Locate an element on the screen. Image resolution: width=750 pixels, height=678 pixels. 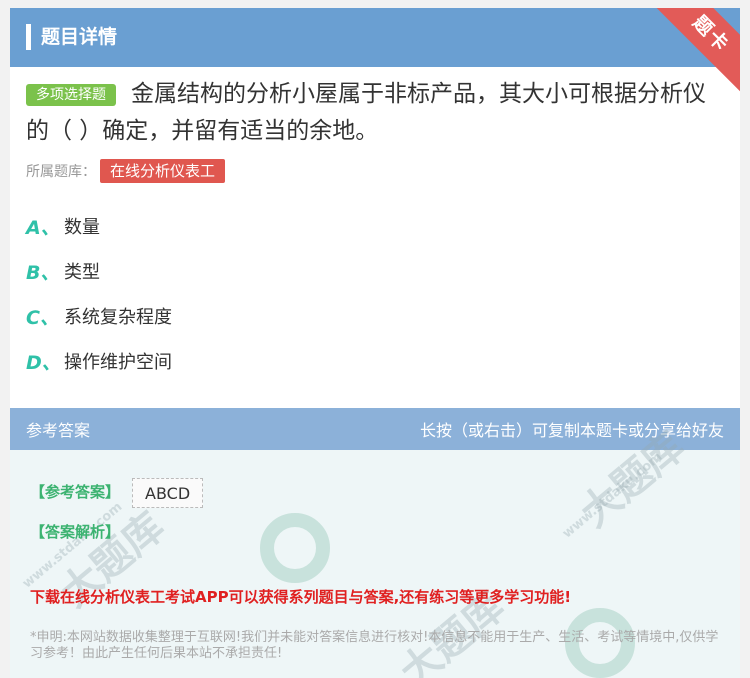
option-text: 操作维护空间 is located at coordinates (118, 362).